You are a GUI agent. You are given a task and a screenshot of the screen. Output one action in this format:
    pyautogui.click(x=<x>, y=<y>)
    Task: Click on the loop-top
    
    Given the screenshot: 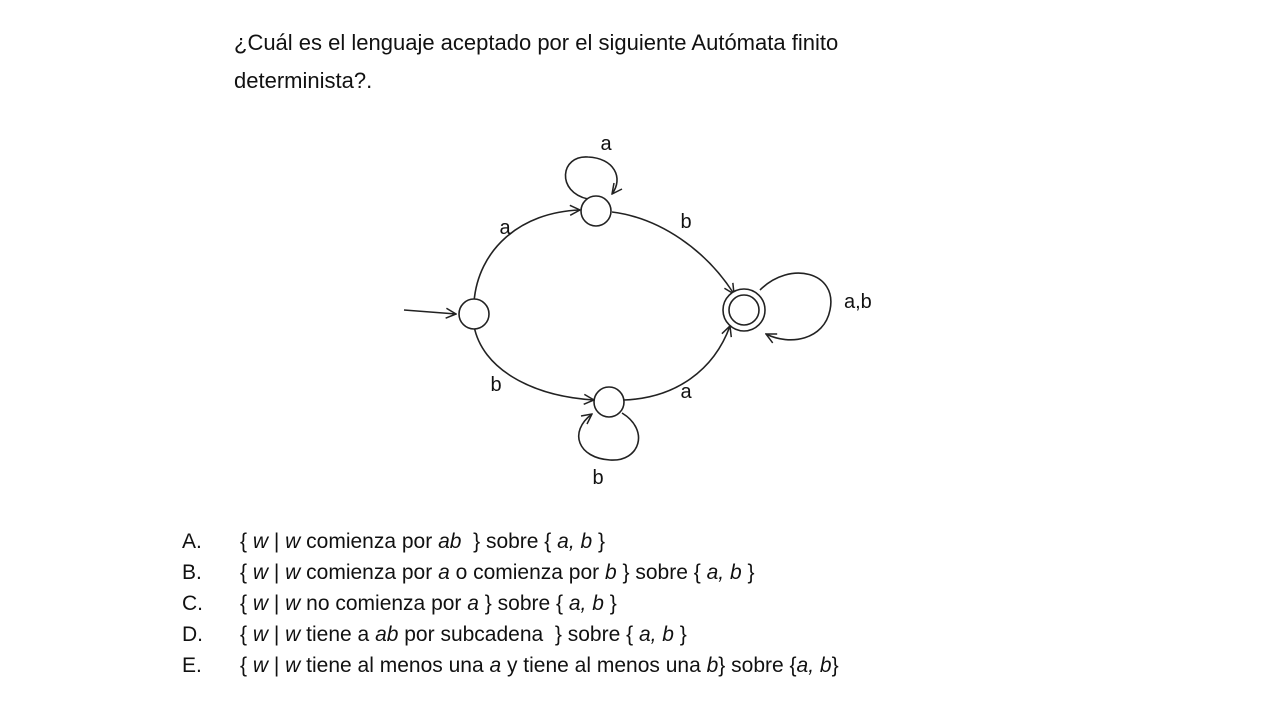 What is the action you would take?
    pyautogui.click(x=590, y=178)
    